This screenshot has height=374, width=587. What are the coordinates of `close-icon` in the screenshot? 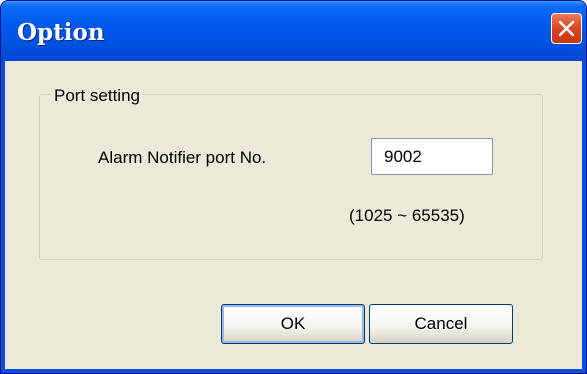 It's located at (566, 28).